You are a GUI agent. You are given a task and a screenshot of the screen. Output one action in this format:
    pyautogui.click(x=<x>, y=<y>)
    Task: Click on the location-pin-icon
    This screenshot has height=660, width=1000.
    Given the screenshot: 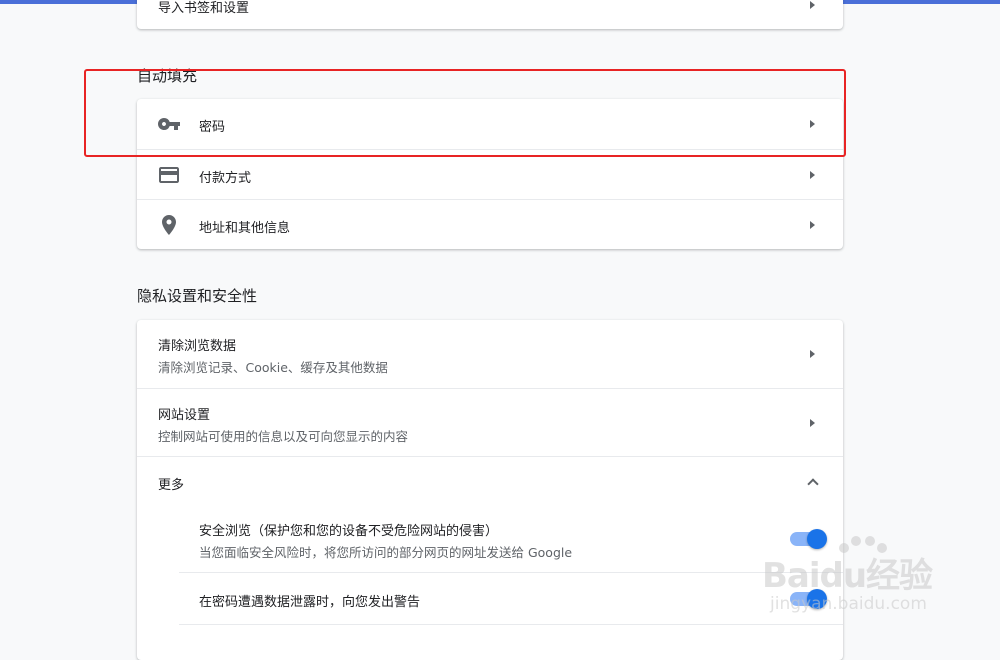 What is the action you would take?
    pyautogui.click(x=169, y=225)
    